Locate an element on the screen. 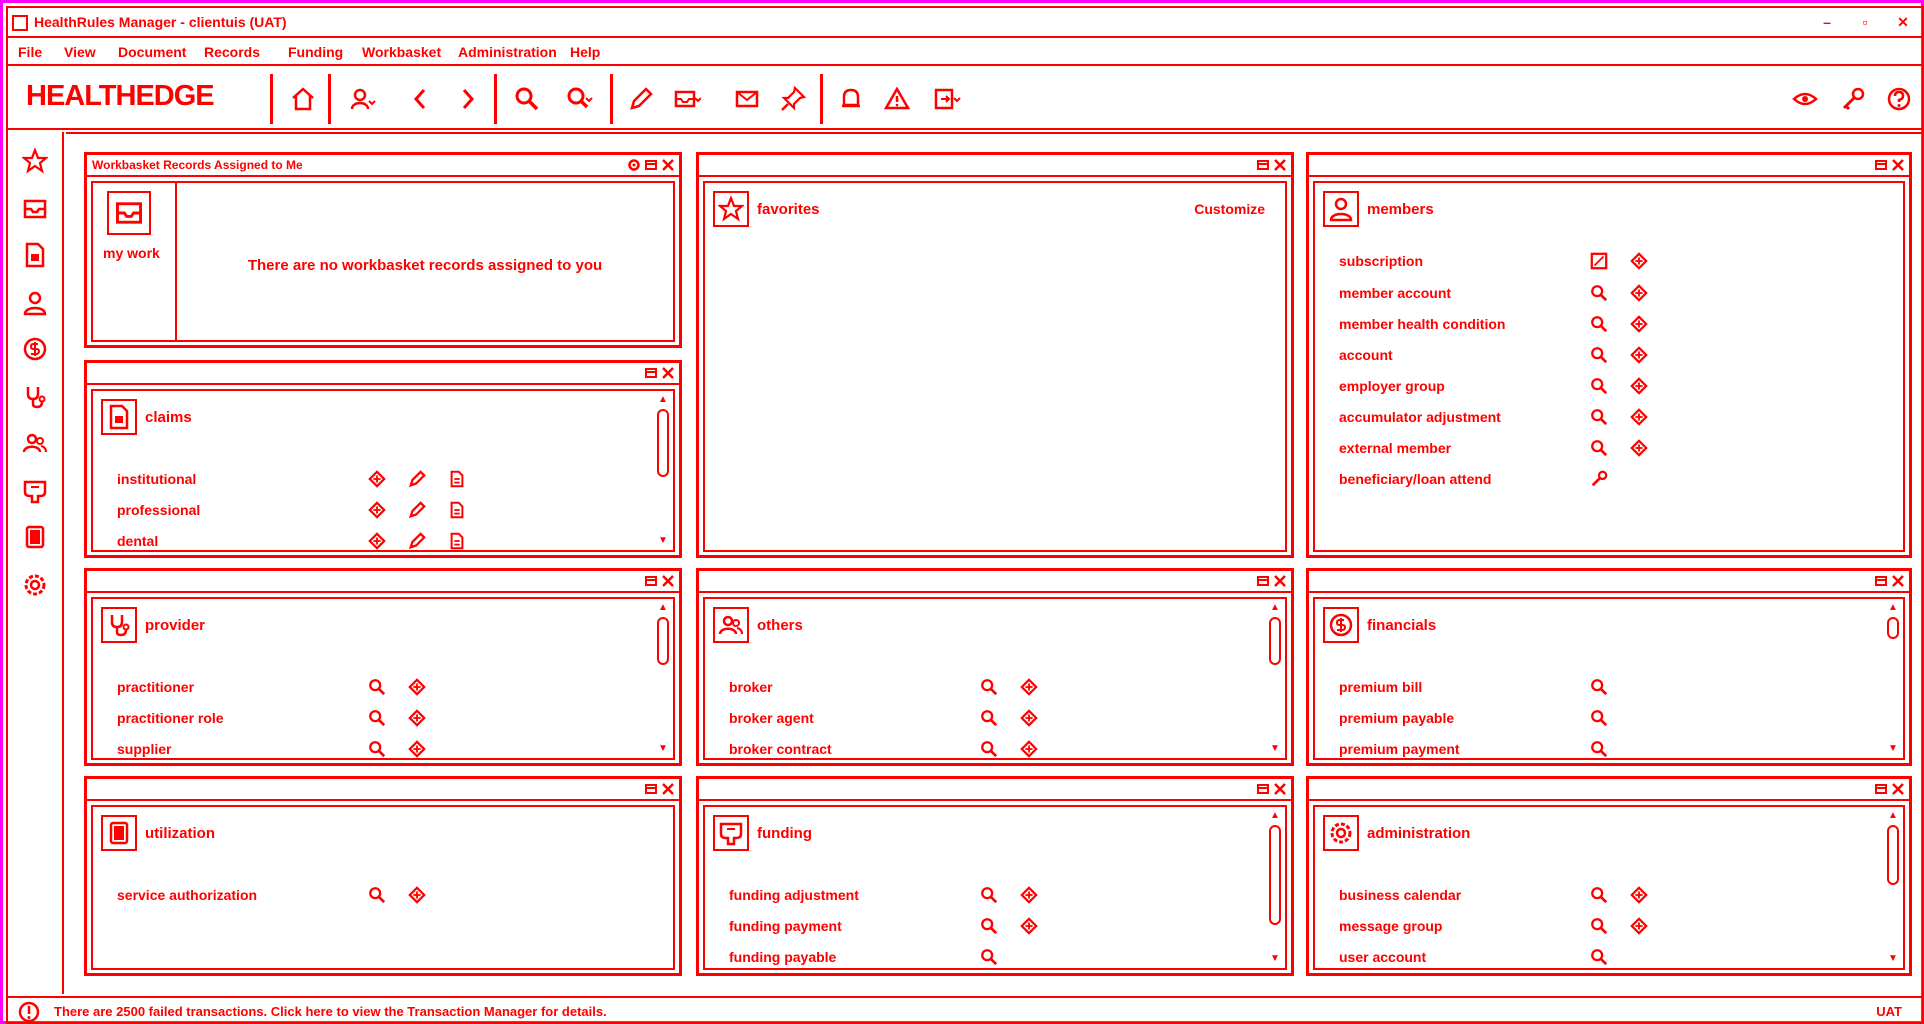 This screenshot has width=1924, height=1024. minimize-button: – is located at coordinates (1827, 22).